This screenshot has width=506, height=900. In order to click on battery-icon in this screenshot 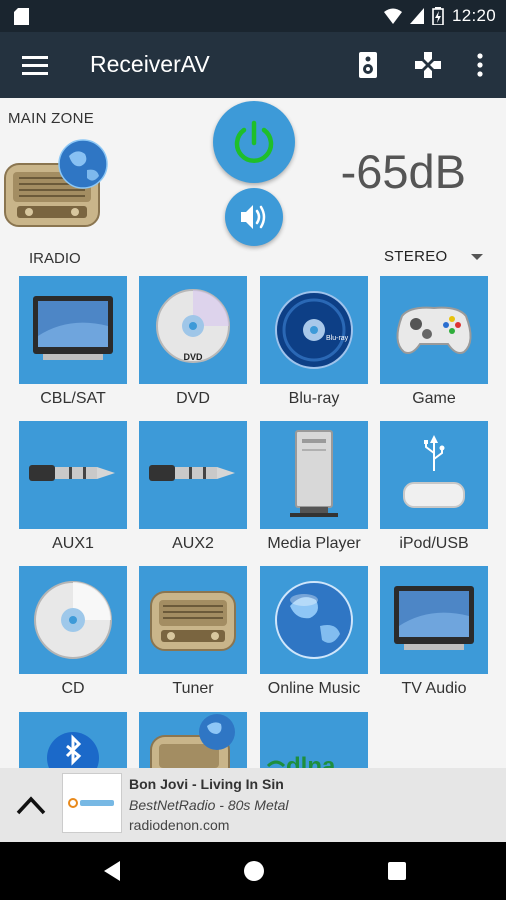, I will do `click(438, 16)`.